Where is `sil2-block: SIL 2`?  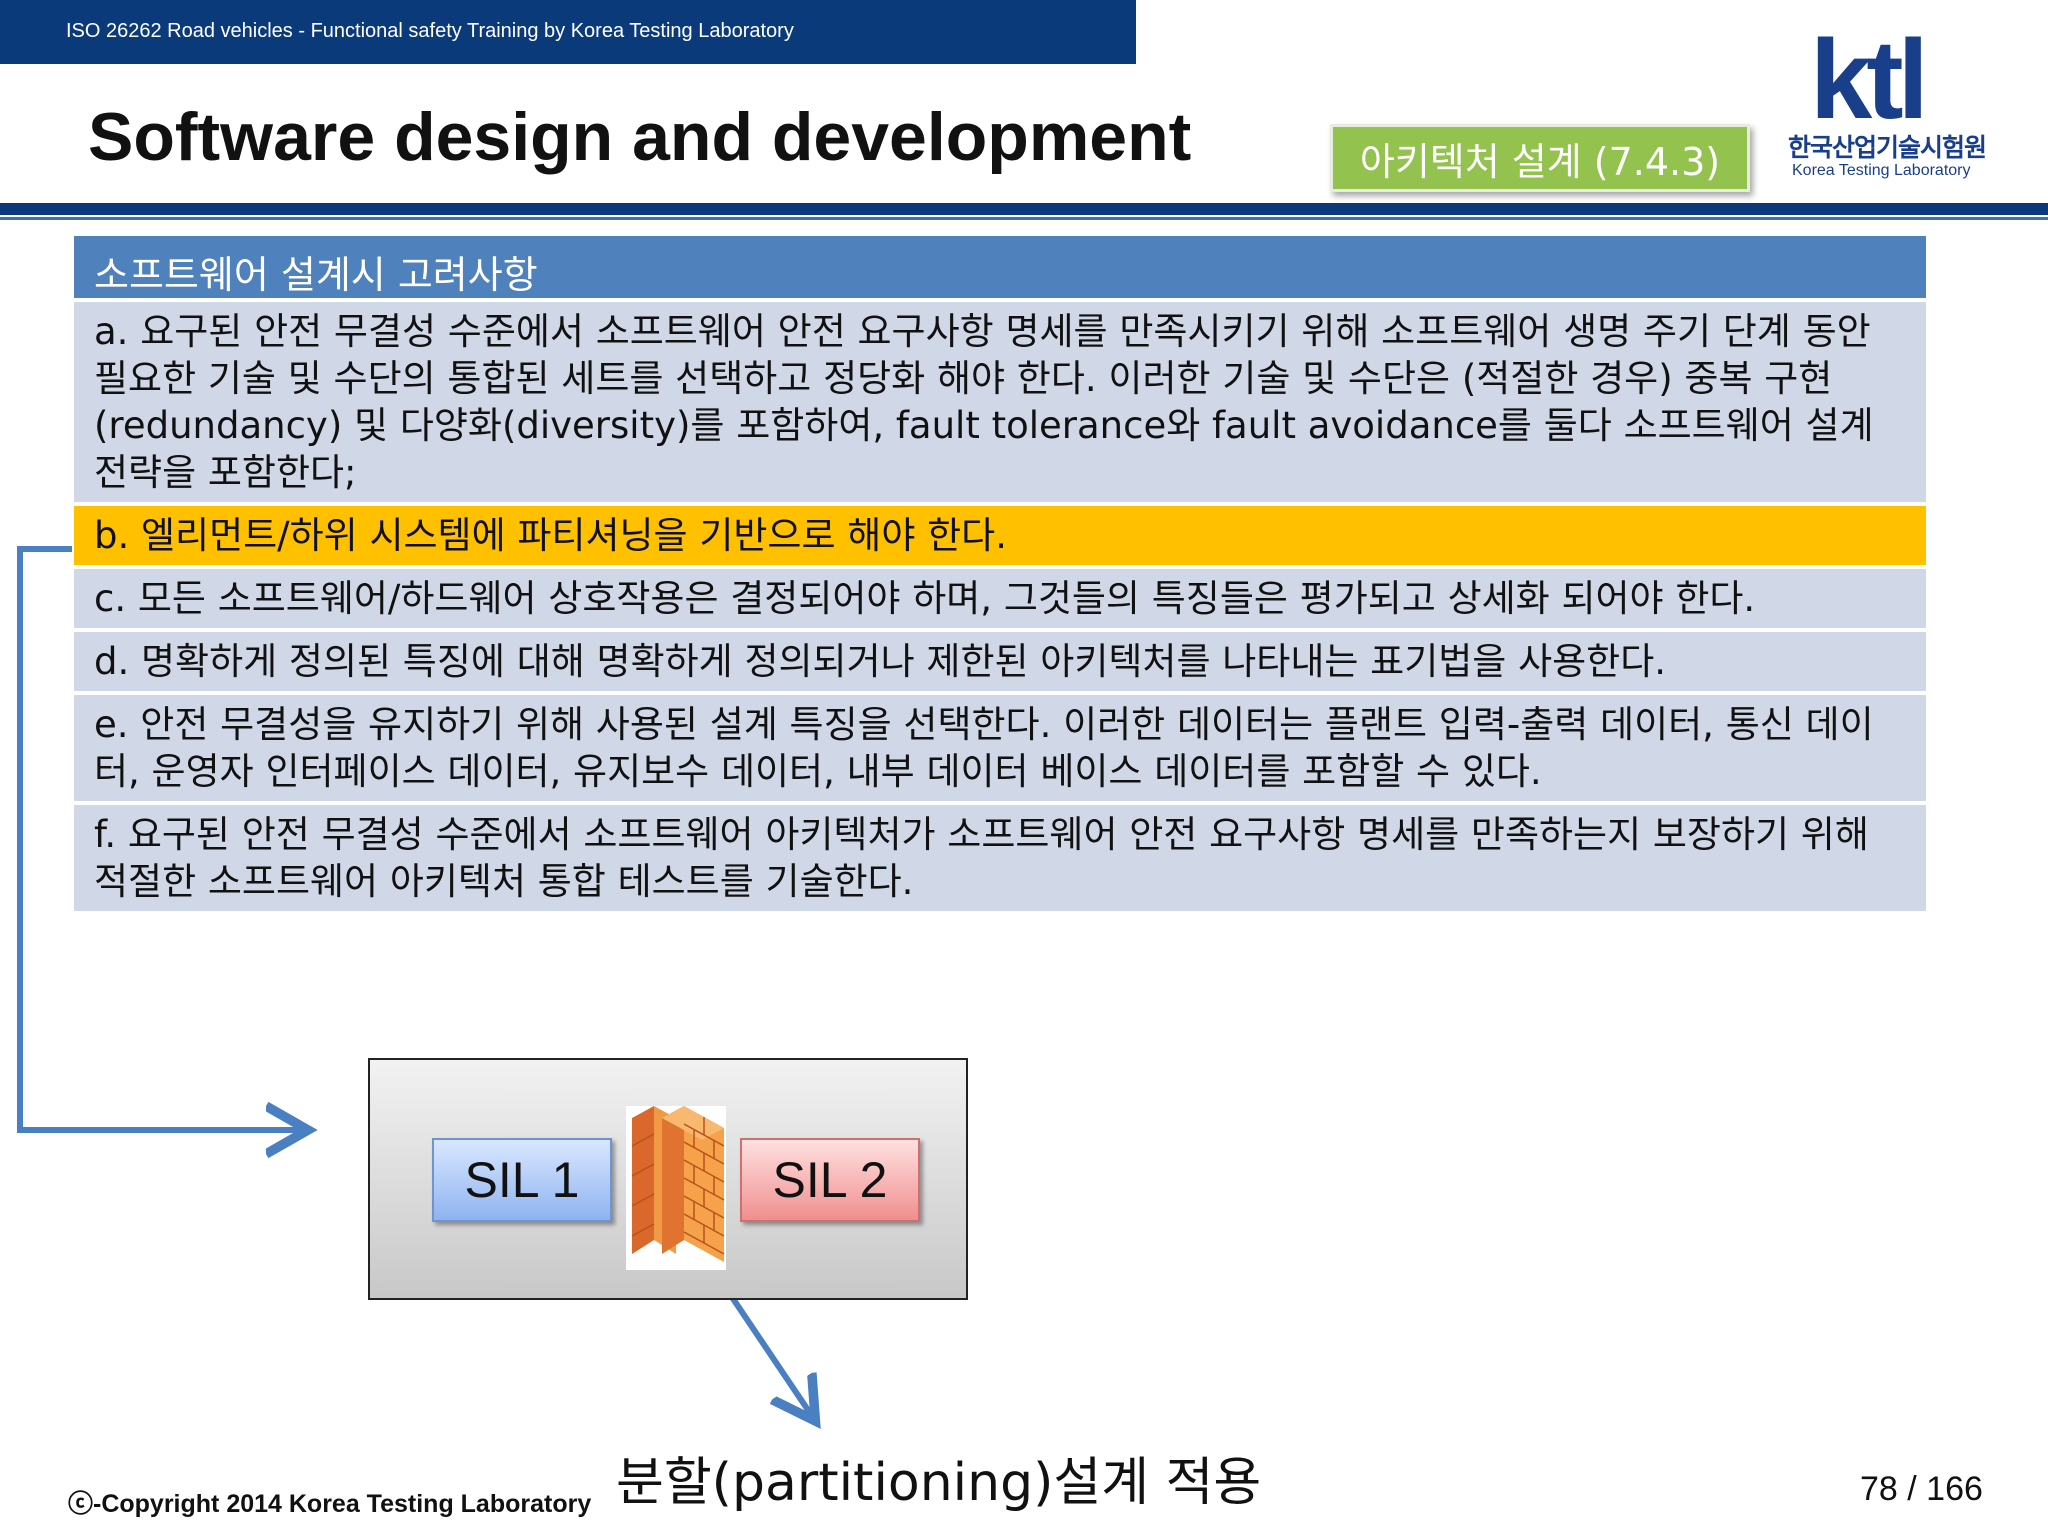 sil2-block: SIL 2 is located at coordinates (830, 1180).